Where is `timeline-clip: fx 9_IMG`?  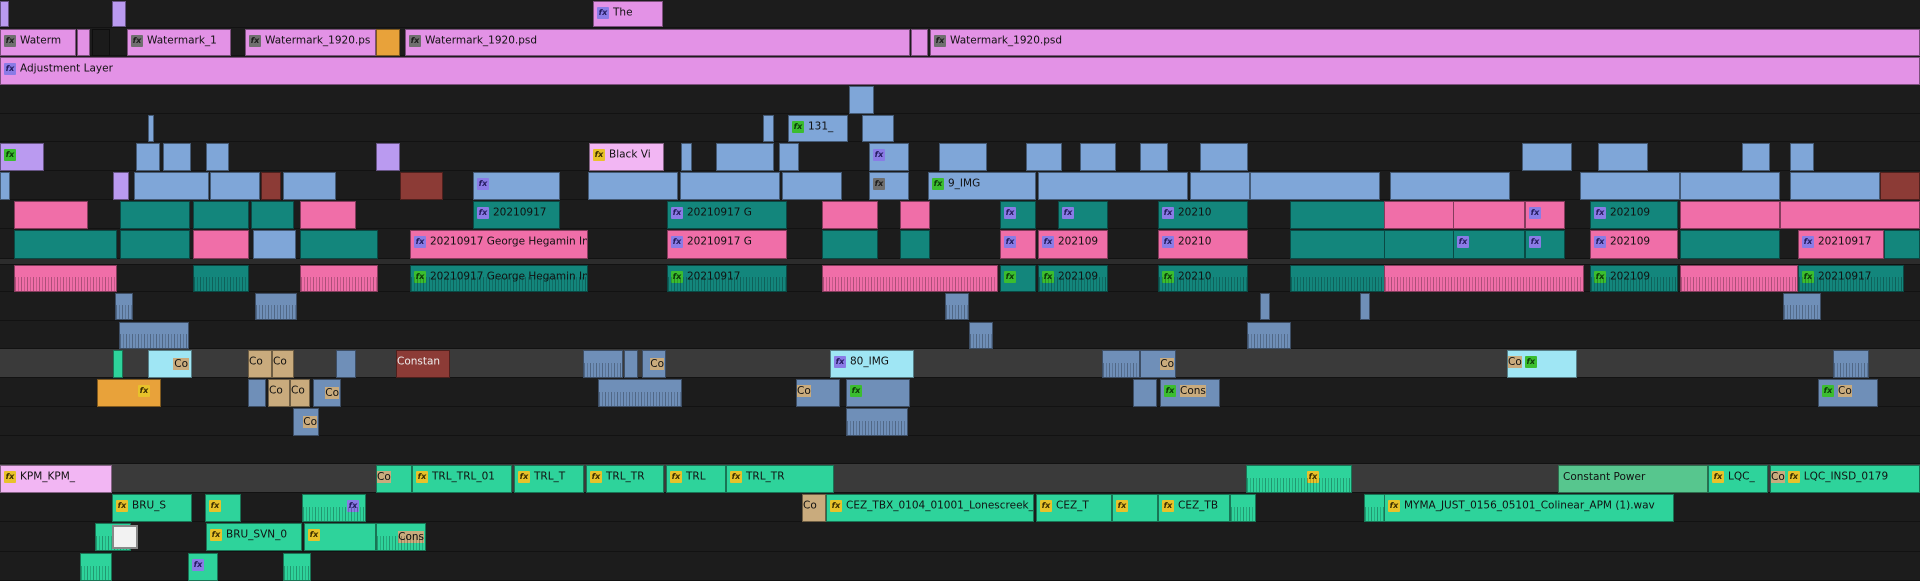 timeline-clip: fx 9_IMG is located at coordinates (982, 186).